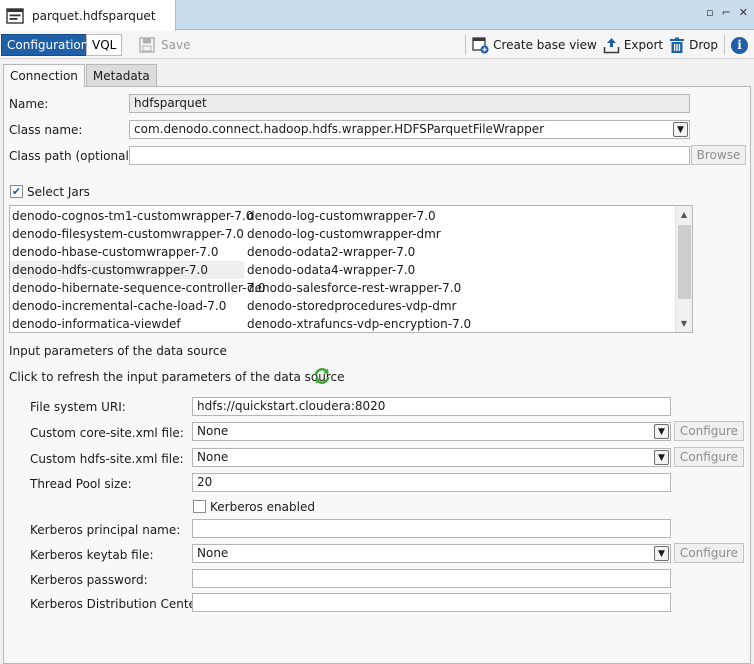  I want to click on save-label: Save, so click(176, 45).